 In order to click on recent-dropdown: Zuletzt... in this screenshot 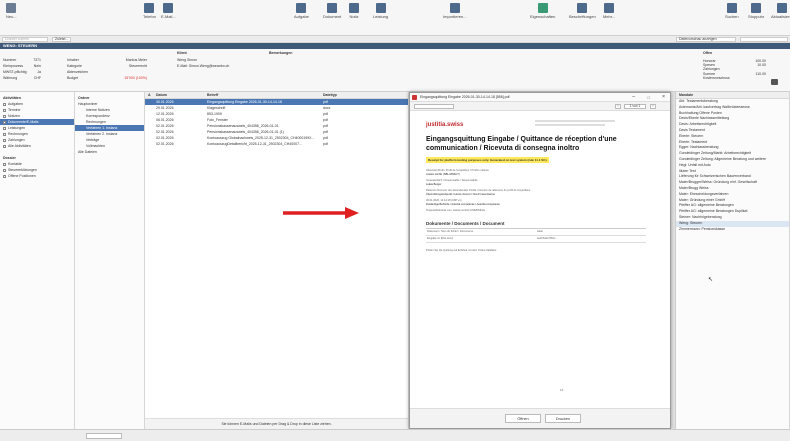, I will do `click(62, 39)`.